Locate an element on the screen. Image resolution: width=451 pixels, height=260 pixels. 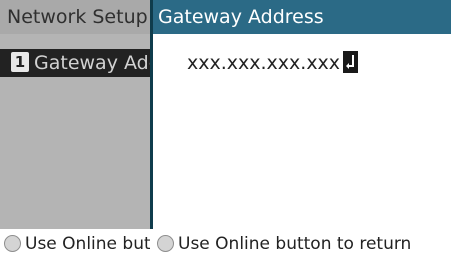
enter-return-icon is located at coordinates (351, 62).